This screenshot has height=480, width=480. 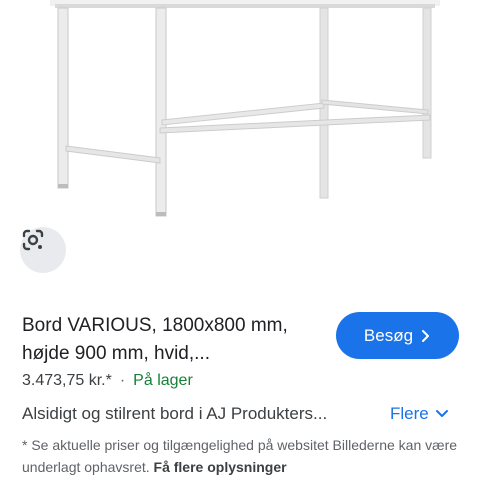 I want to click on more-info-link: Få flere oplysninger, so click(x=220, y=467).